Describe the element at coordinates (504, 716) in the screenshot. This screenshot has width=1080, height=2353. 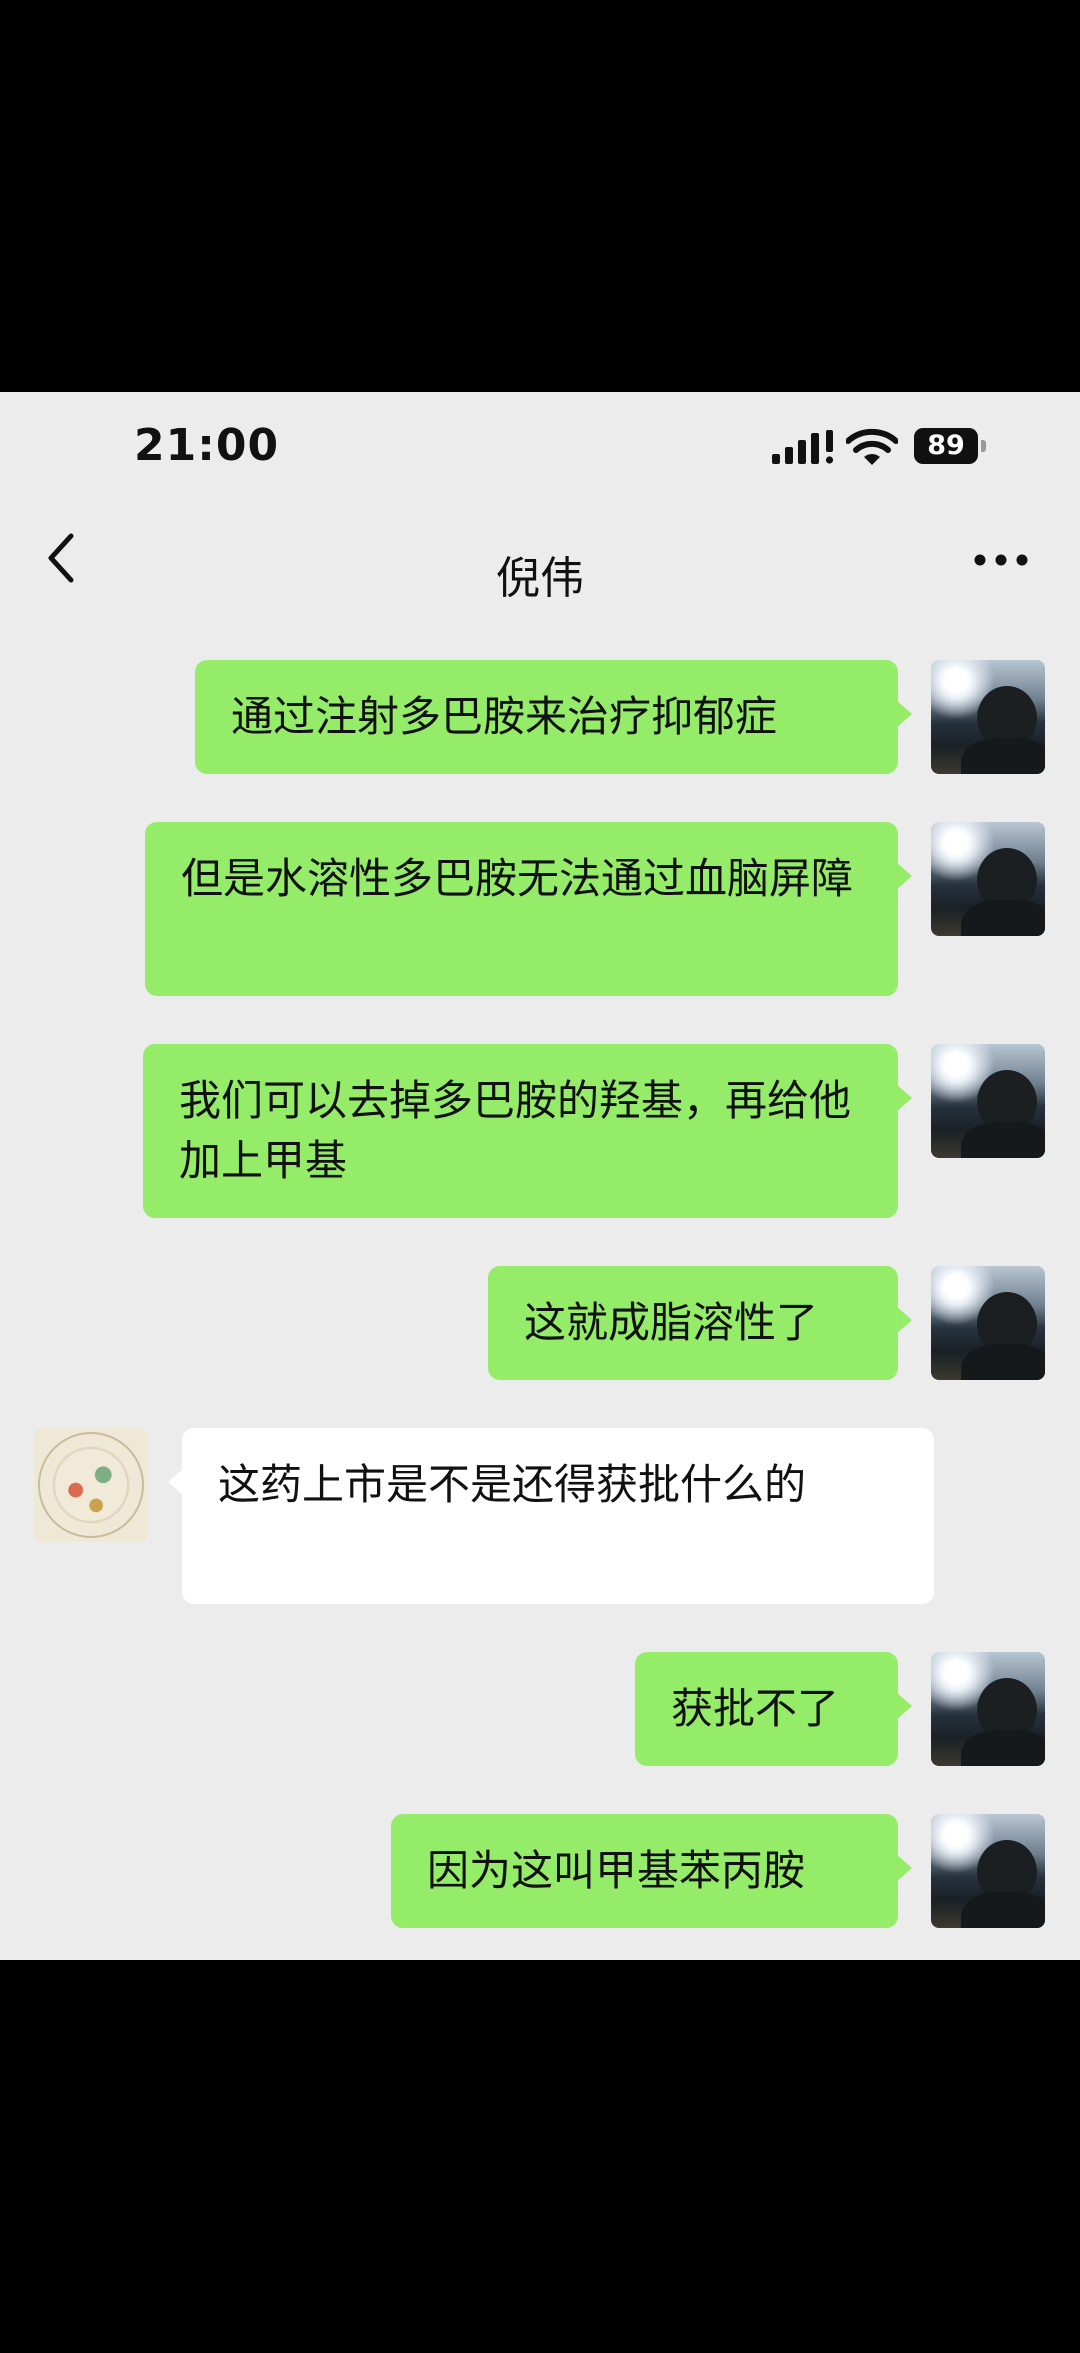
I see `message-text: 通过注射多巴胺来治疗抑郁症` at that location.